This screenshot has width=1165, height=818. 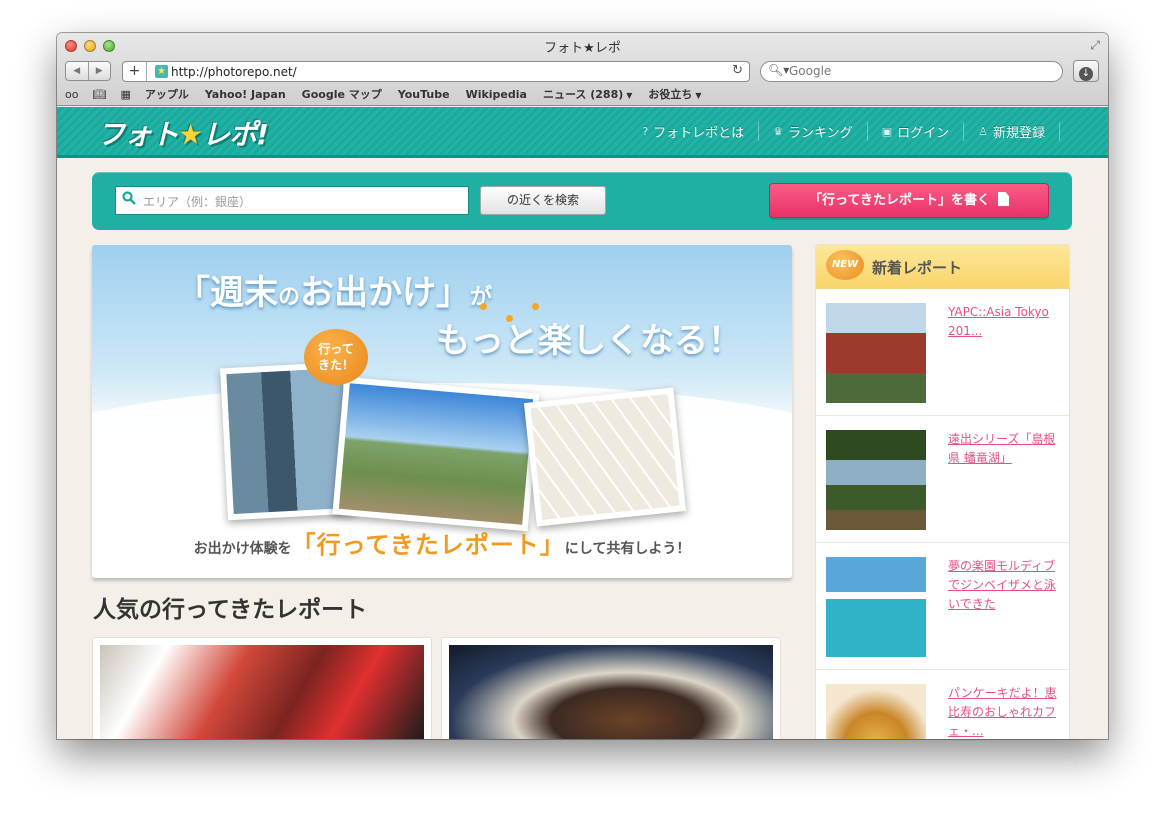 I want to click on downloads-button: ↓, so click(x=1086, y=71).